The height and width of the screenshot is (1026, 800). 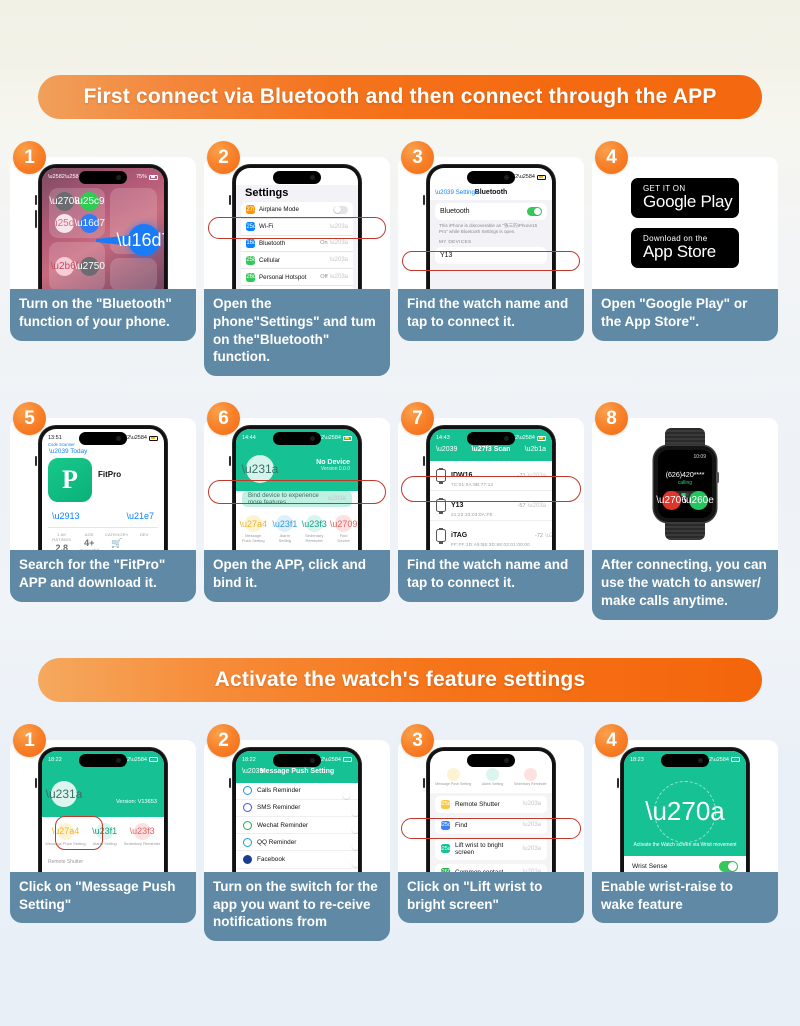 I want to click on bluetooth-toggle-row: Bluetooth, so click(x=491, y=211).